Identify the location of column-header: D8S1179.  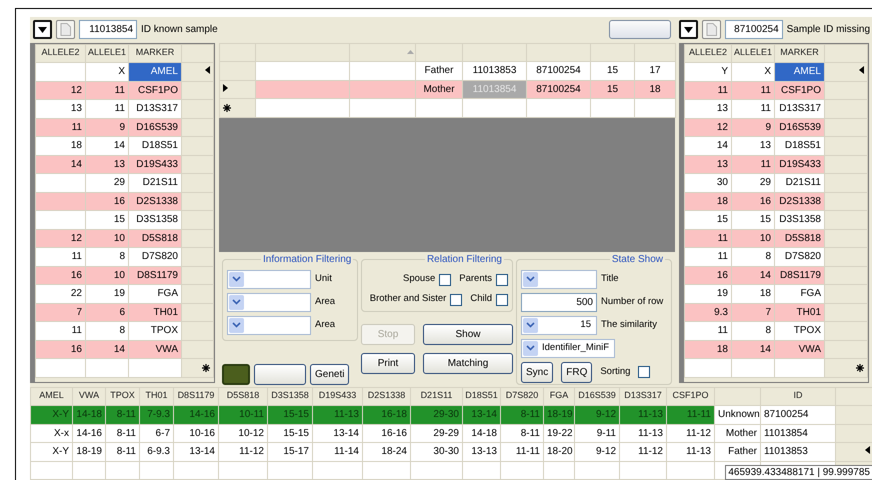
(196, 396).